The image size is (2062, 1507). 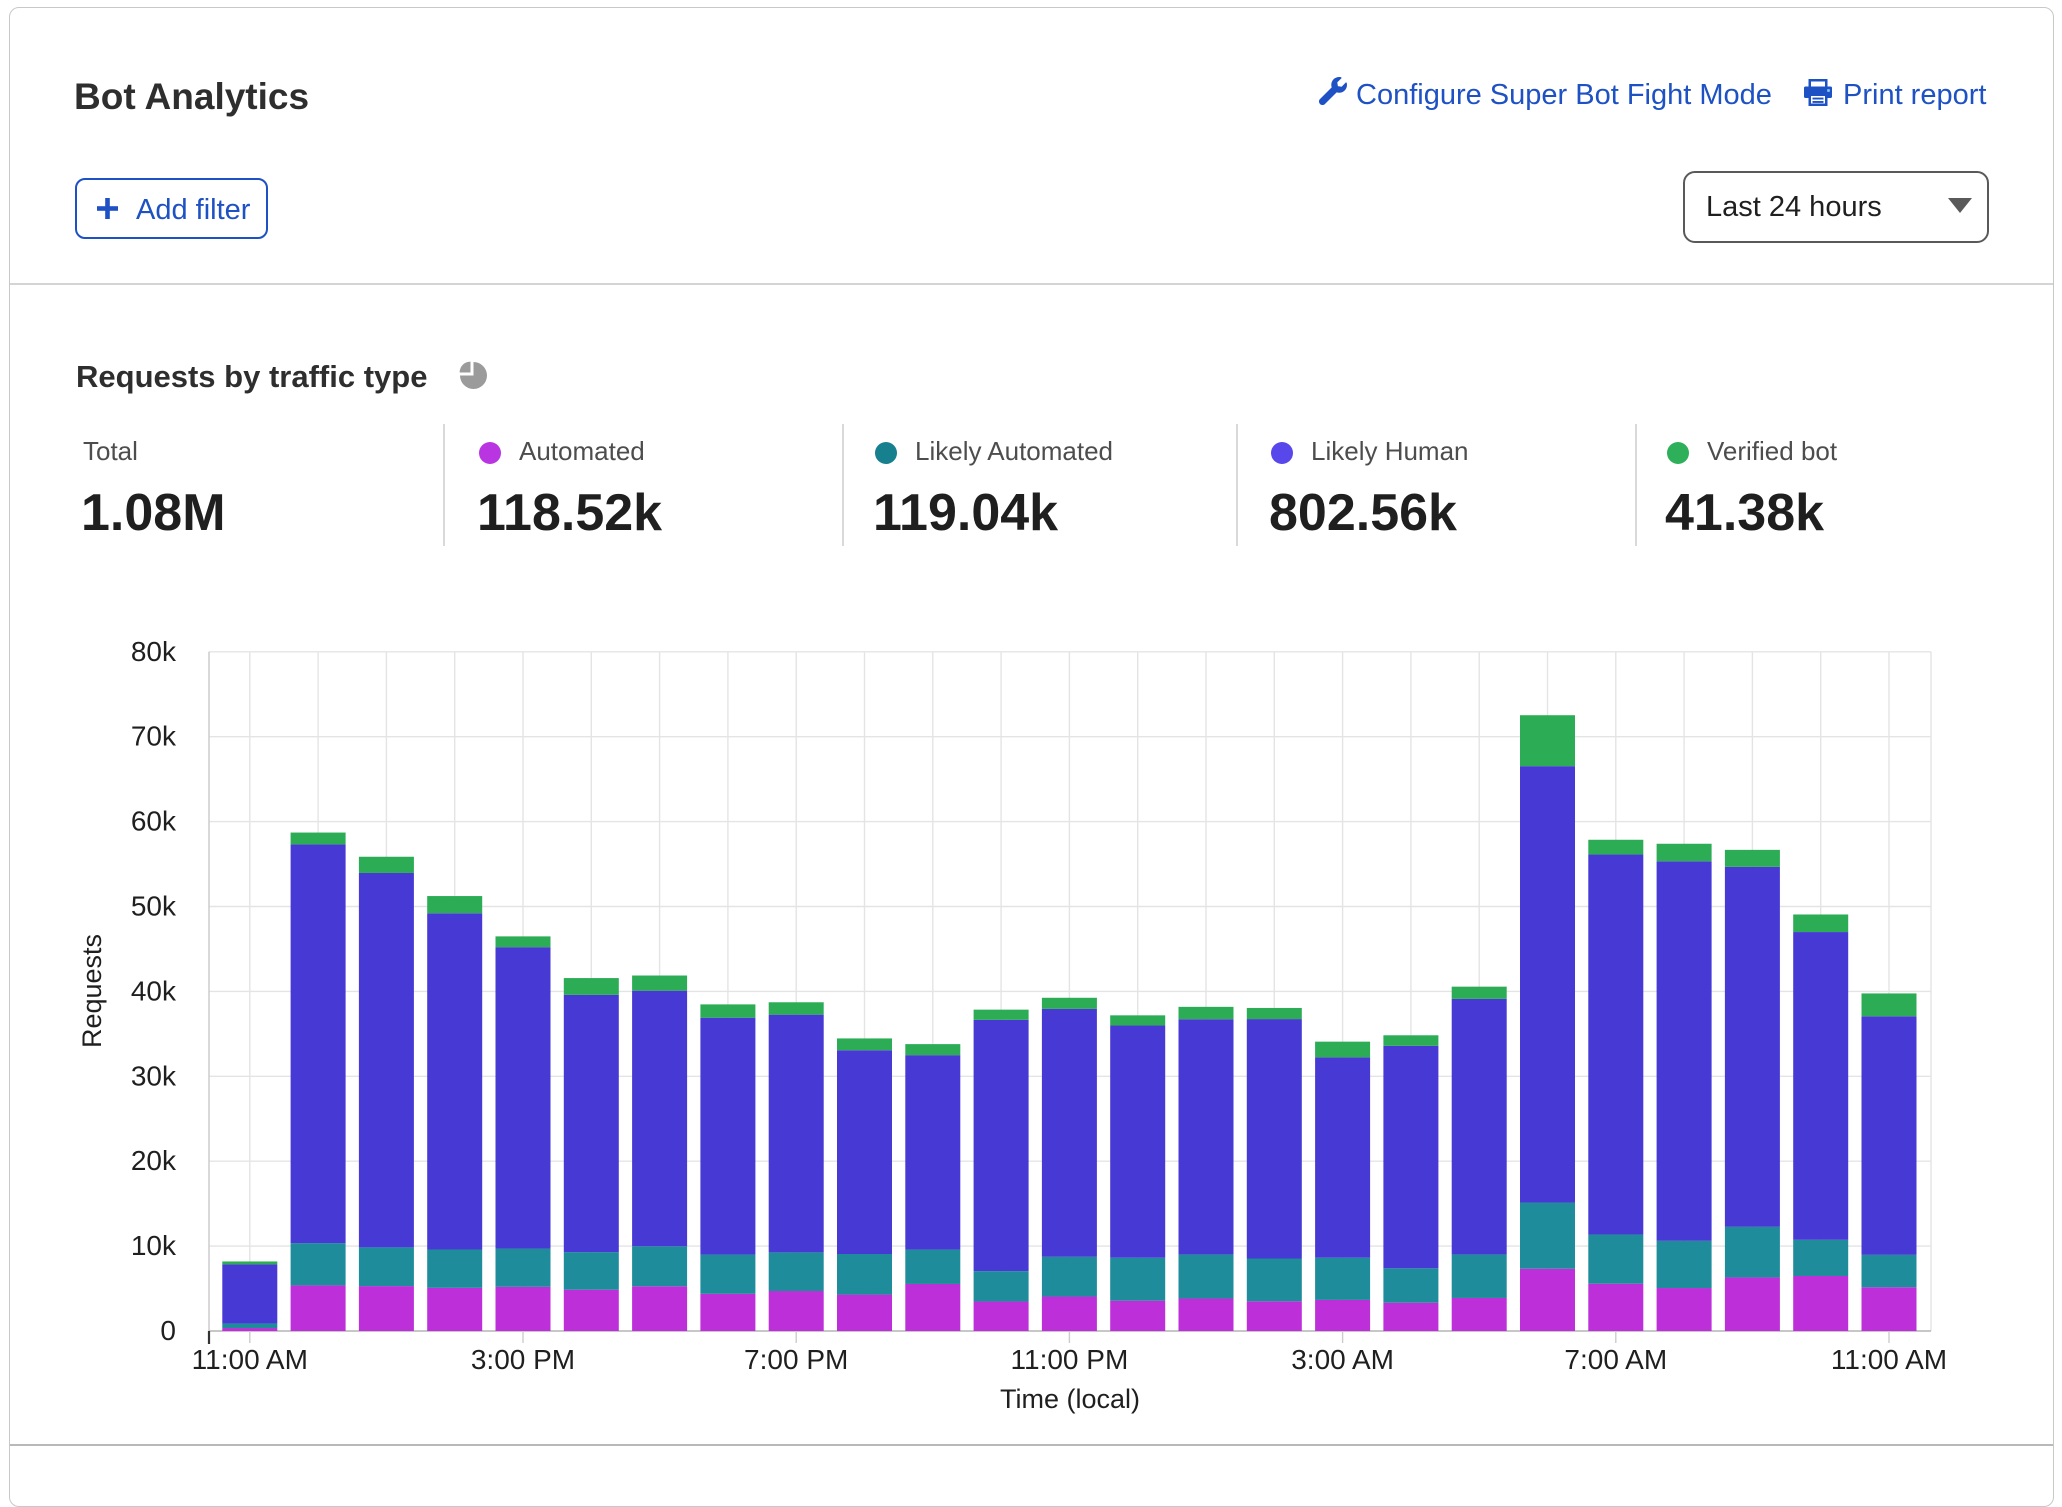 I want to click on svg-text: Time (local), so click(x=1070, y=1399).